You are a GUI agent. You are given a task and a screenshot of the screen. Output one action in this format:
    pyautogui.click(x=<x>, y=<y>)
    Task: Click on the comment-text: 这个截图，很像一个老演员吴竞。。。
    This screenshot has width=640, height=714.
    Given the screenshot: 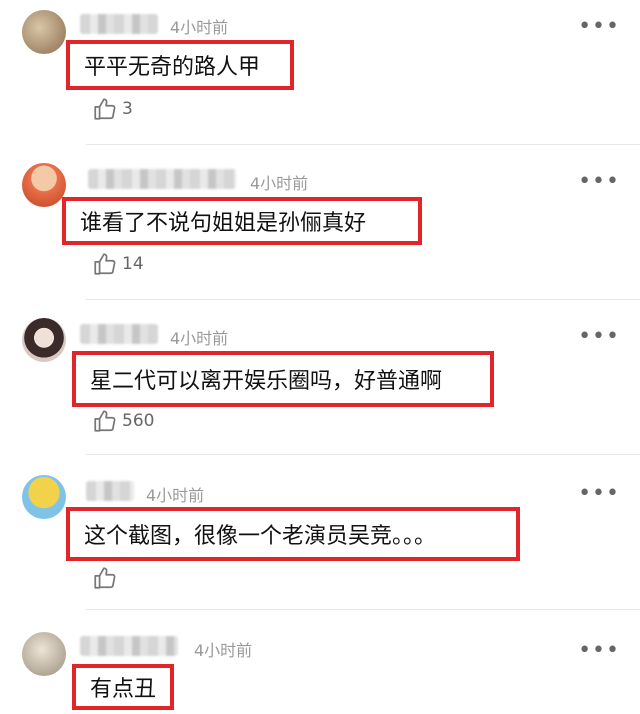 What is the action you would take?
    pyautogui.click(x=293, y=534)
    